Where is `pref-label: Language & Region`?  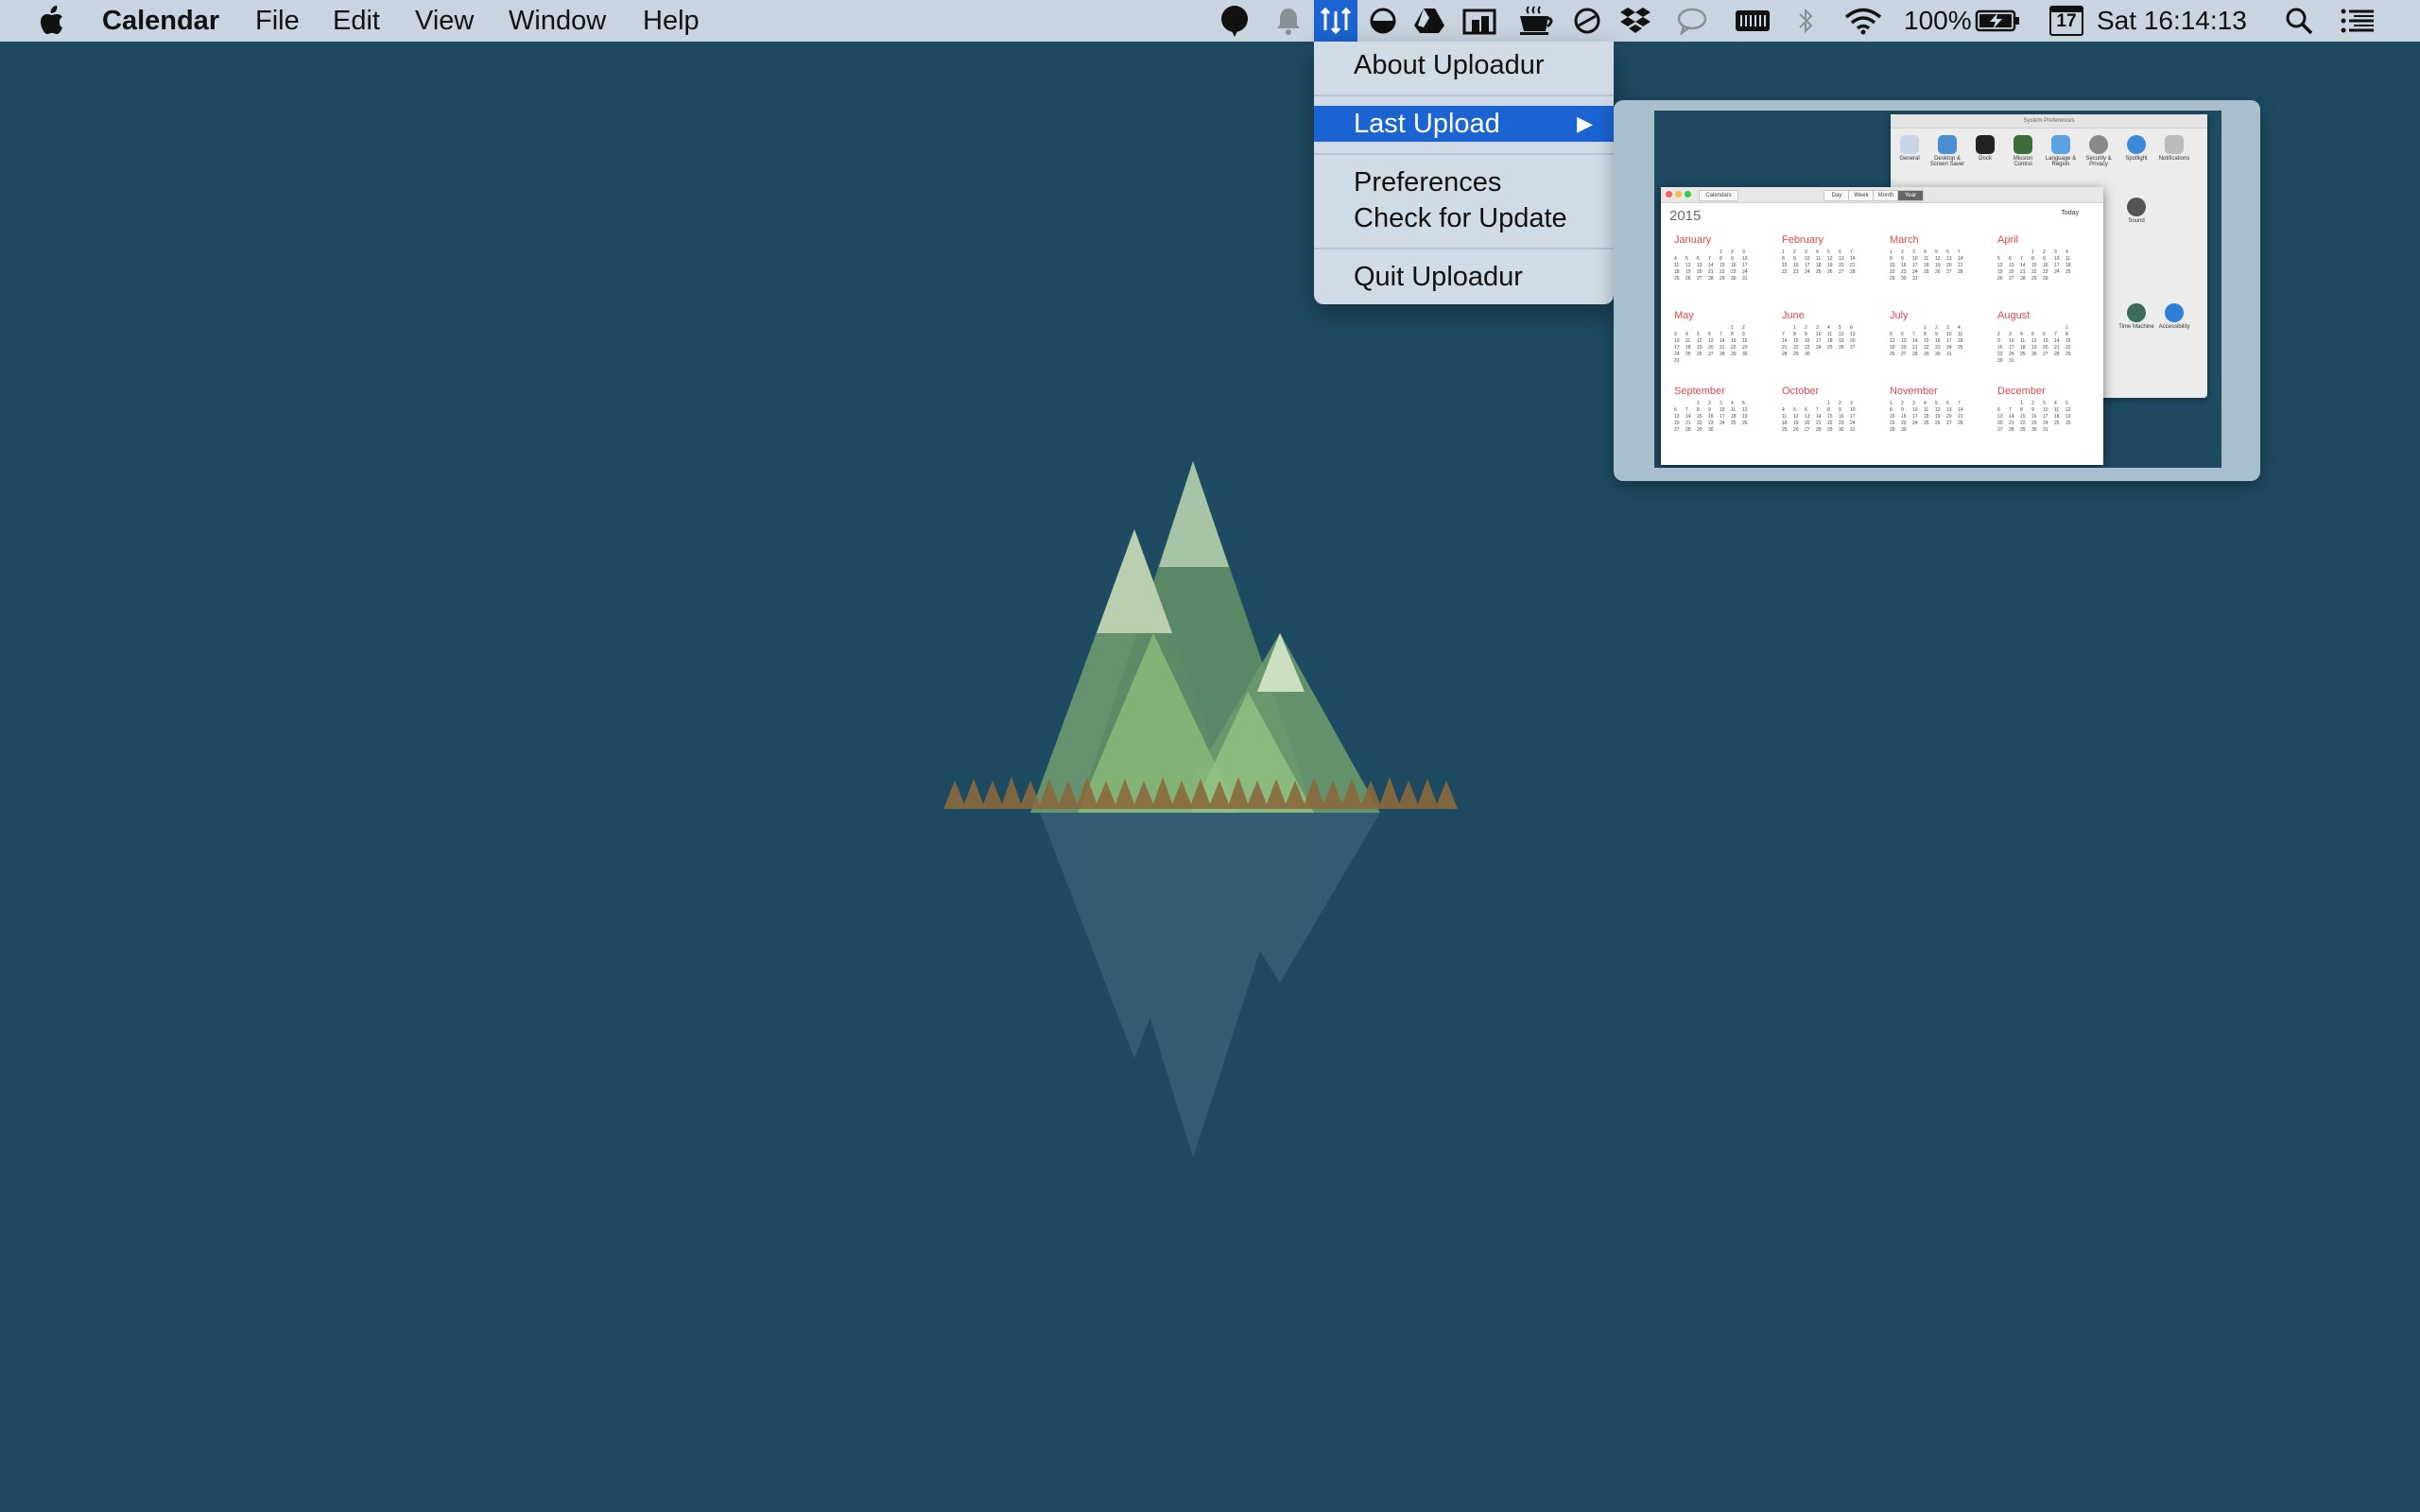 pref-label: Language & Region is located at coordinates (2061, 161).